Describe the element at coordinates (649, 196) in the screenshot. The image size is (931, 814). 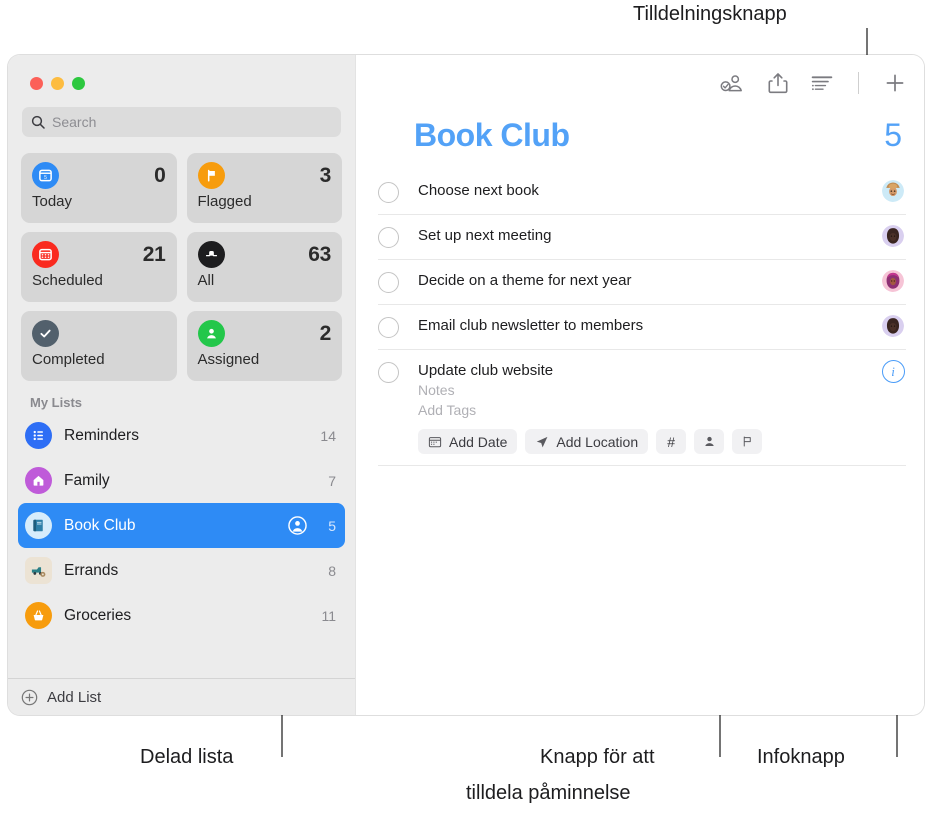
I see `reminder-content: Choose next book` at that location.